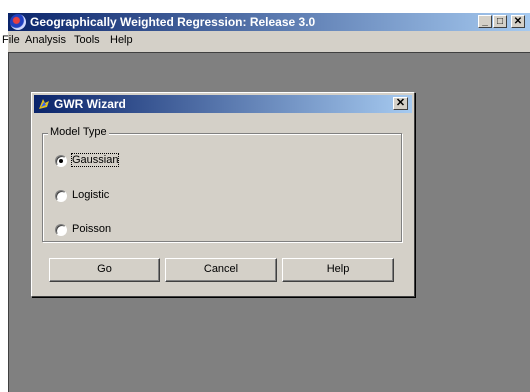 The image size is (530, 392). Describe the element at coordinates (221, 270) in the screenshot. I see `cancel-button: Cancel` at that location.